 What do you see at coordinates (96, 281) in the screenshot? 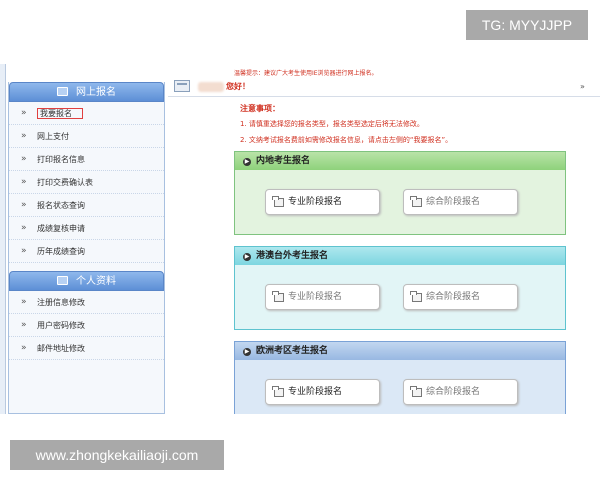
I see `section-title: 个人资料` at bounding box center [96, 281].